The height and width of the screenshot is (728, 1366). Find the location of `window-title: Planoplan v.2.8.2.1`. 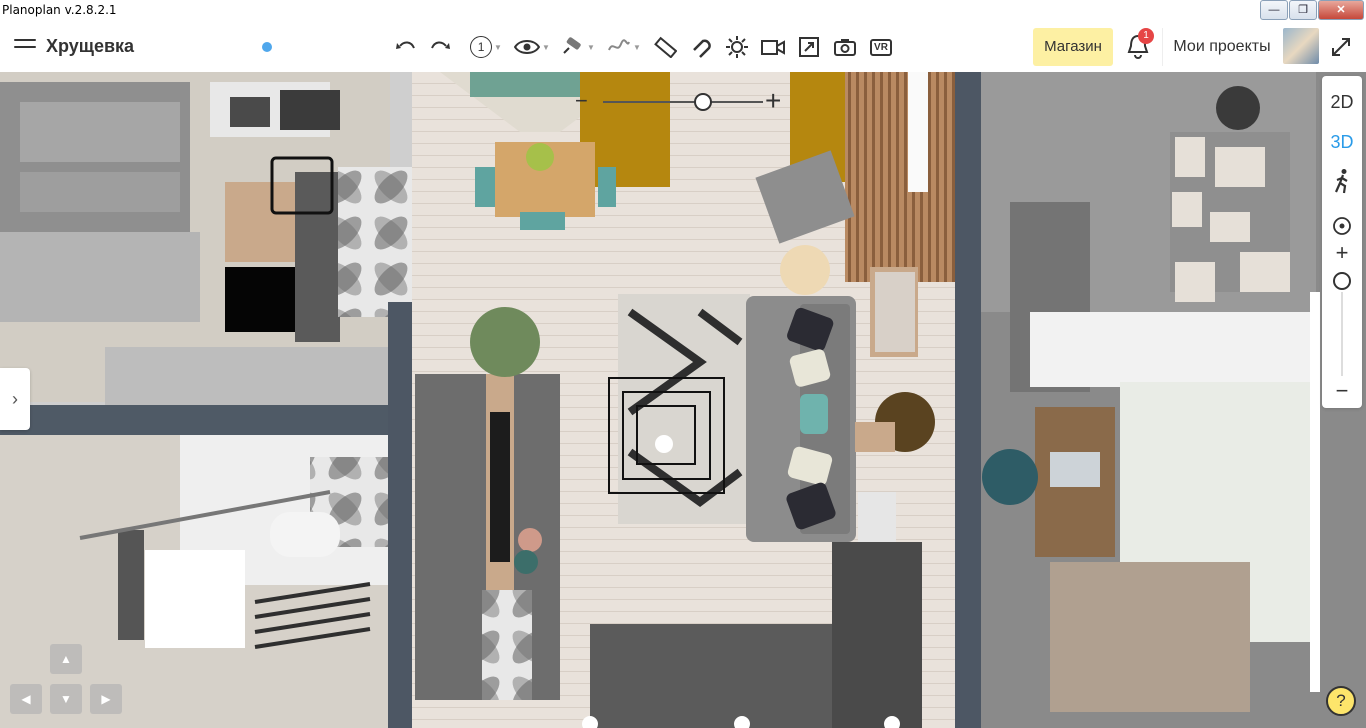

window-title: Planoplan v.2.8.2.1 is located at coordinates (59, 10).